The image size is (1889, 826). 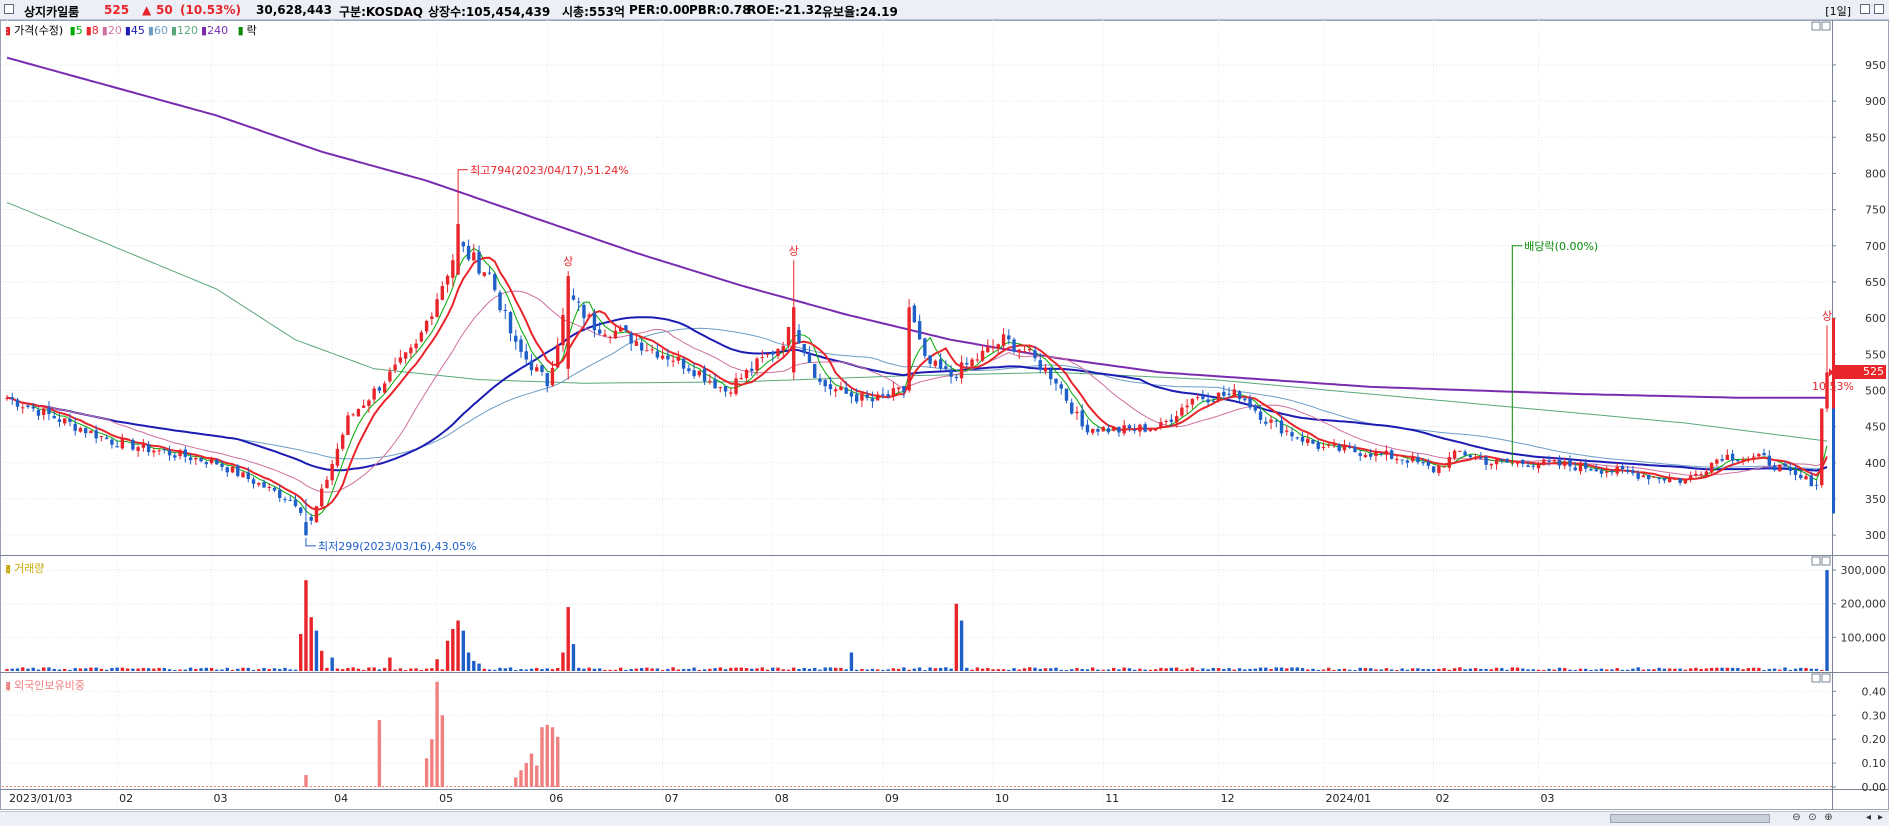 I want to click on zoom-in-icon: ⊕, so click(x=1828, y=818).